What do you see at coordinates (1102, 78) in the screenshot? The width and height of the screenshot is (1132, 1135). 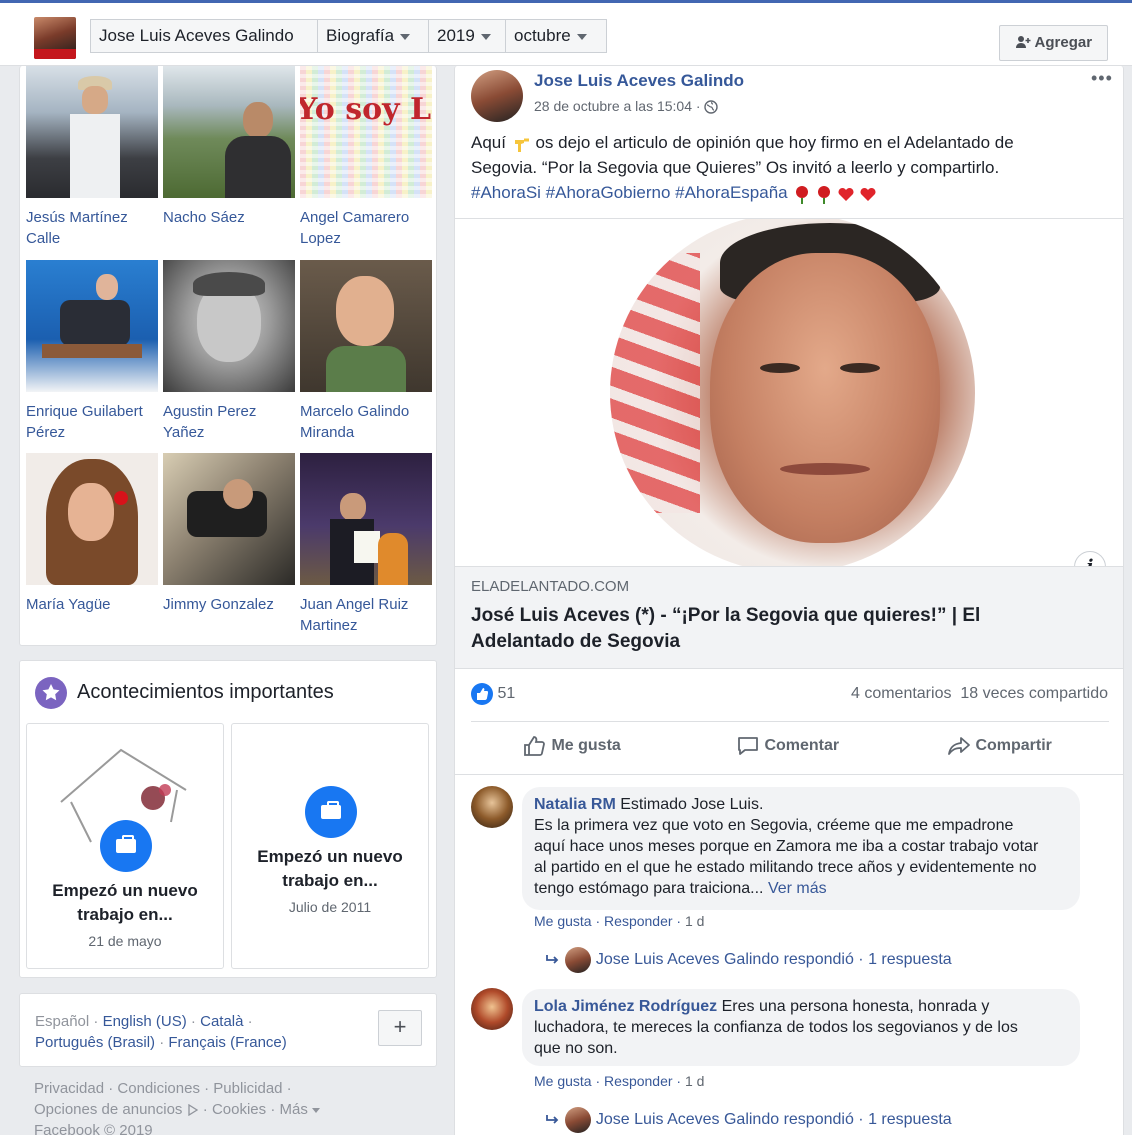 I see `more-options-icon: •••` at bounding box center [1102, 78].